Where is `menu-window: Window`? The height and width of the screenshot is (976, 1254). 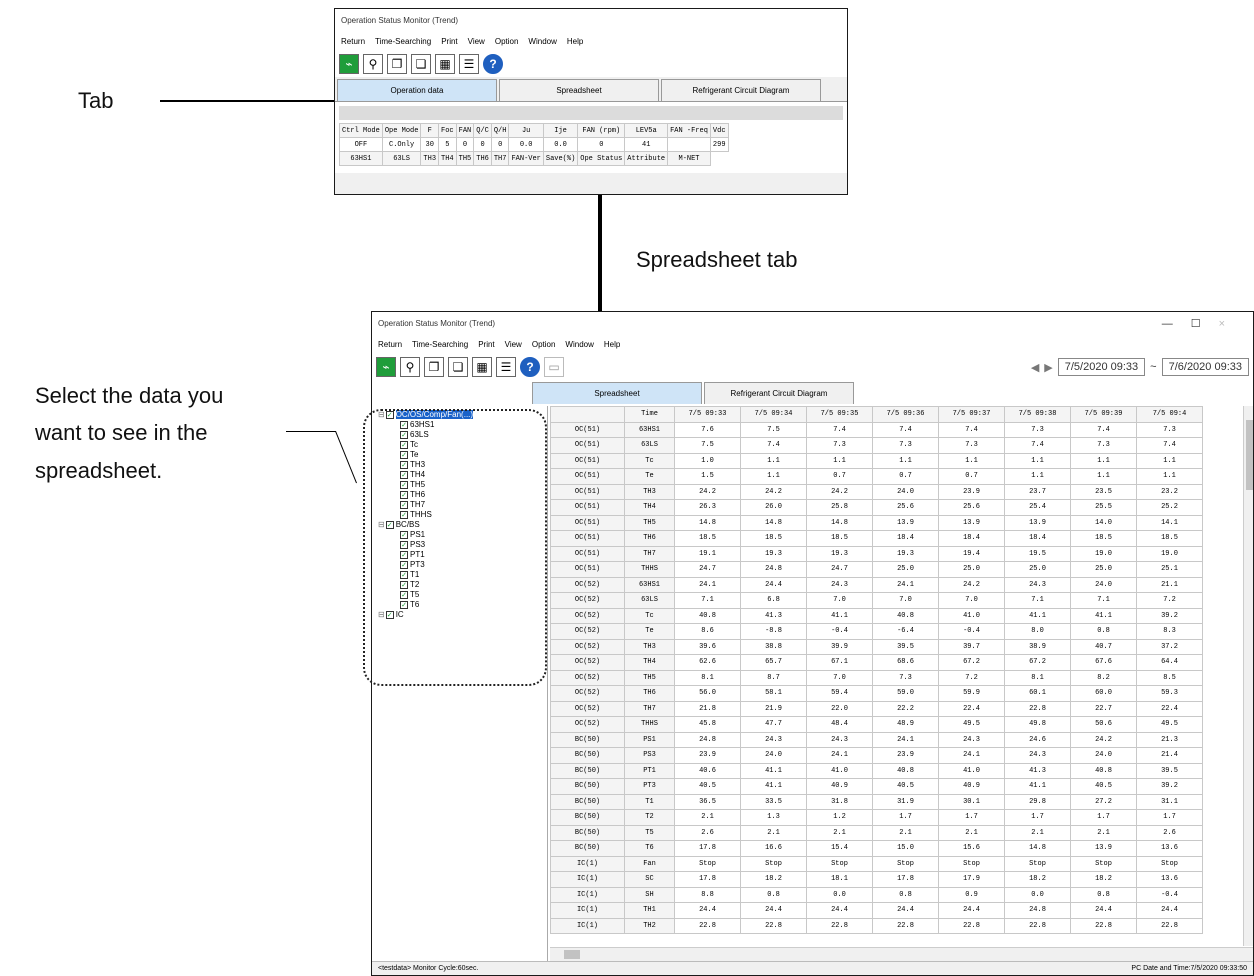
menu-window: Window is located at coordinates (542, 41).